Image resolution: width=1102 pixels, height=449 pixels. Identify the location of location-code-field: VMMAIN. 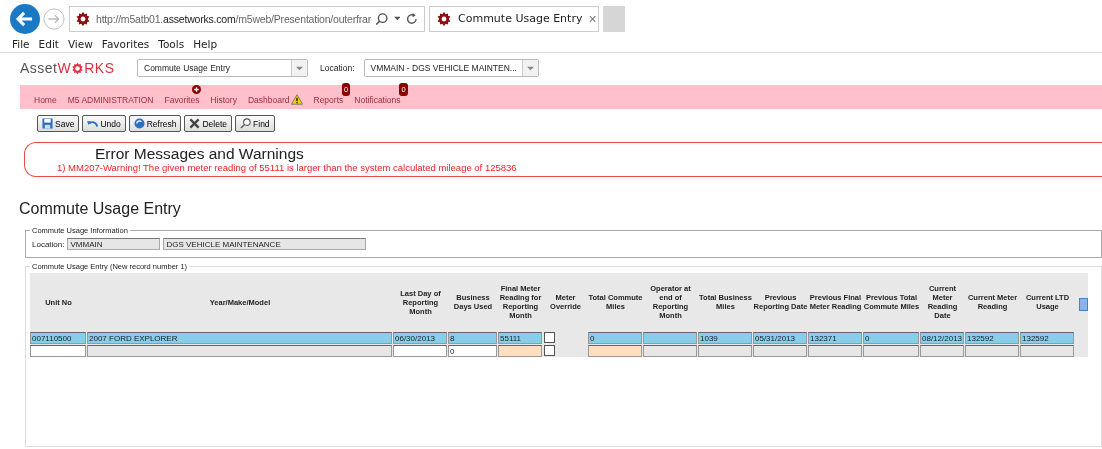
(114, 244).